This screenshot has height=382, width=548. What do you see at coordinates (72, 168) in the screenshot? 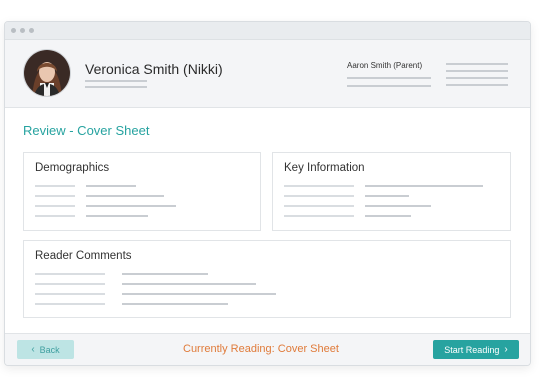
I see `demographics-title: Demographics` at bounding box center [72, 168].